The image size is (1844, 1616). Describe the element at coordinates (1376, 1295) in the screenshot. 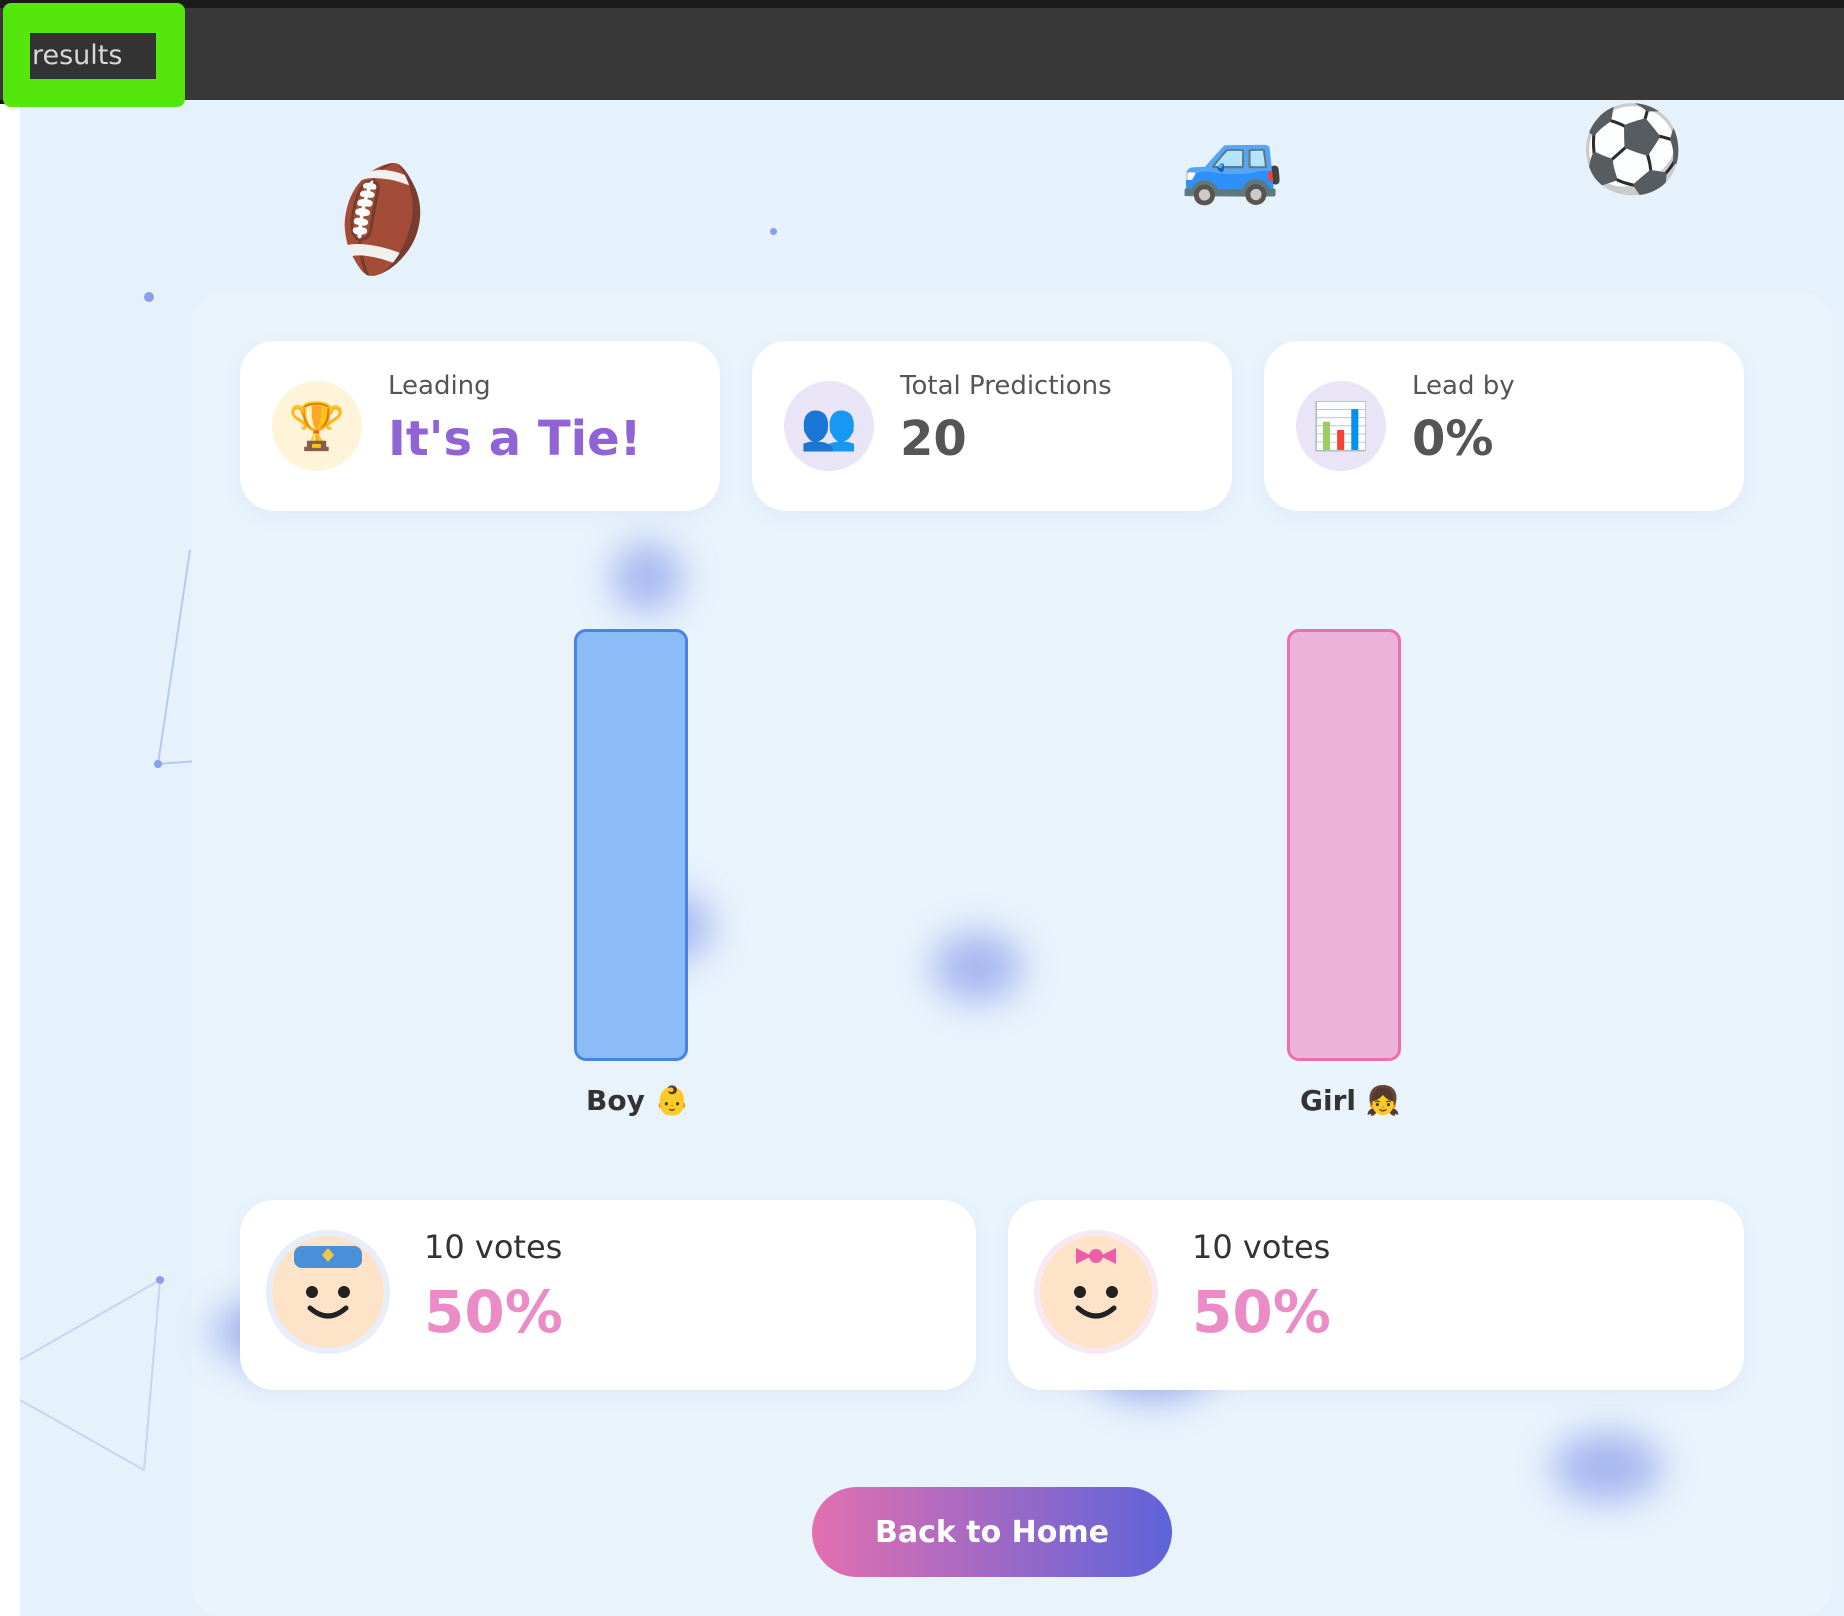

I see `vote-card-girl: 10 votes 50%` at that location.